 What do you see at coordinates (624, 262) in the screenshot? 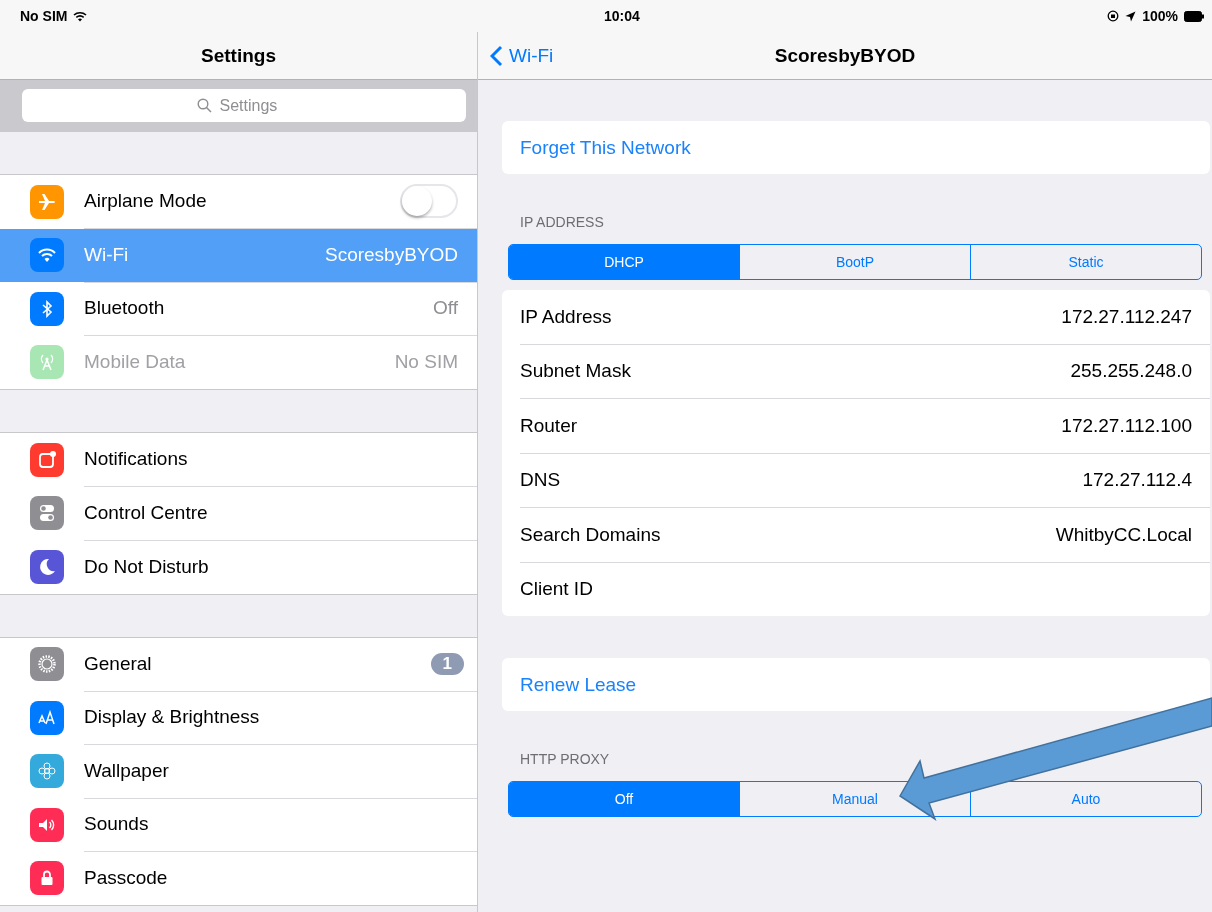
I see `segment-option: DHCP` at bounding box center [624, 262].